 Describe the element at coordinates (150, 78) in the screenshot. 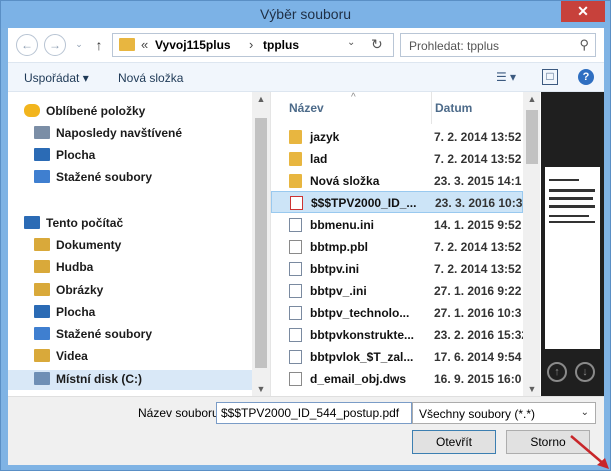

I see `new-folder-button: Nová složka` at that location.